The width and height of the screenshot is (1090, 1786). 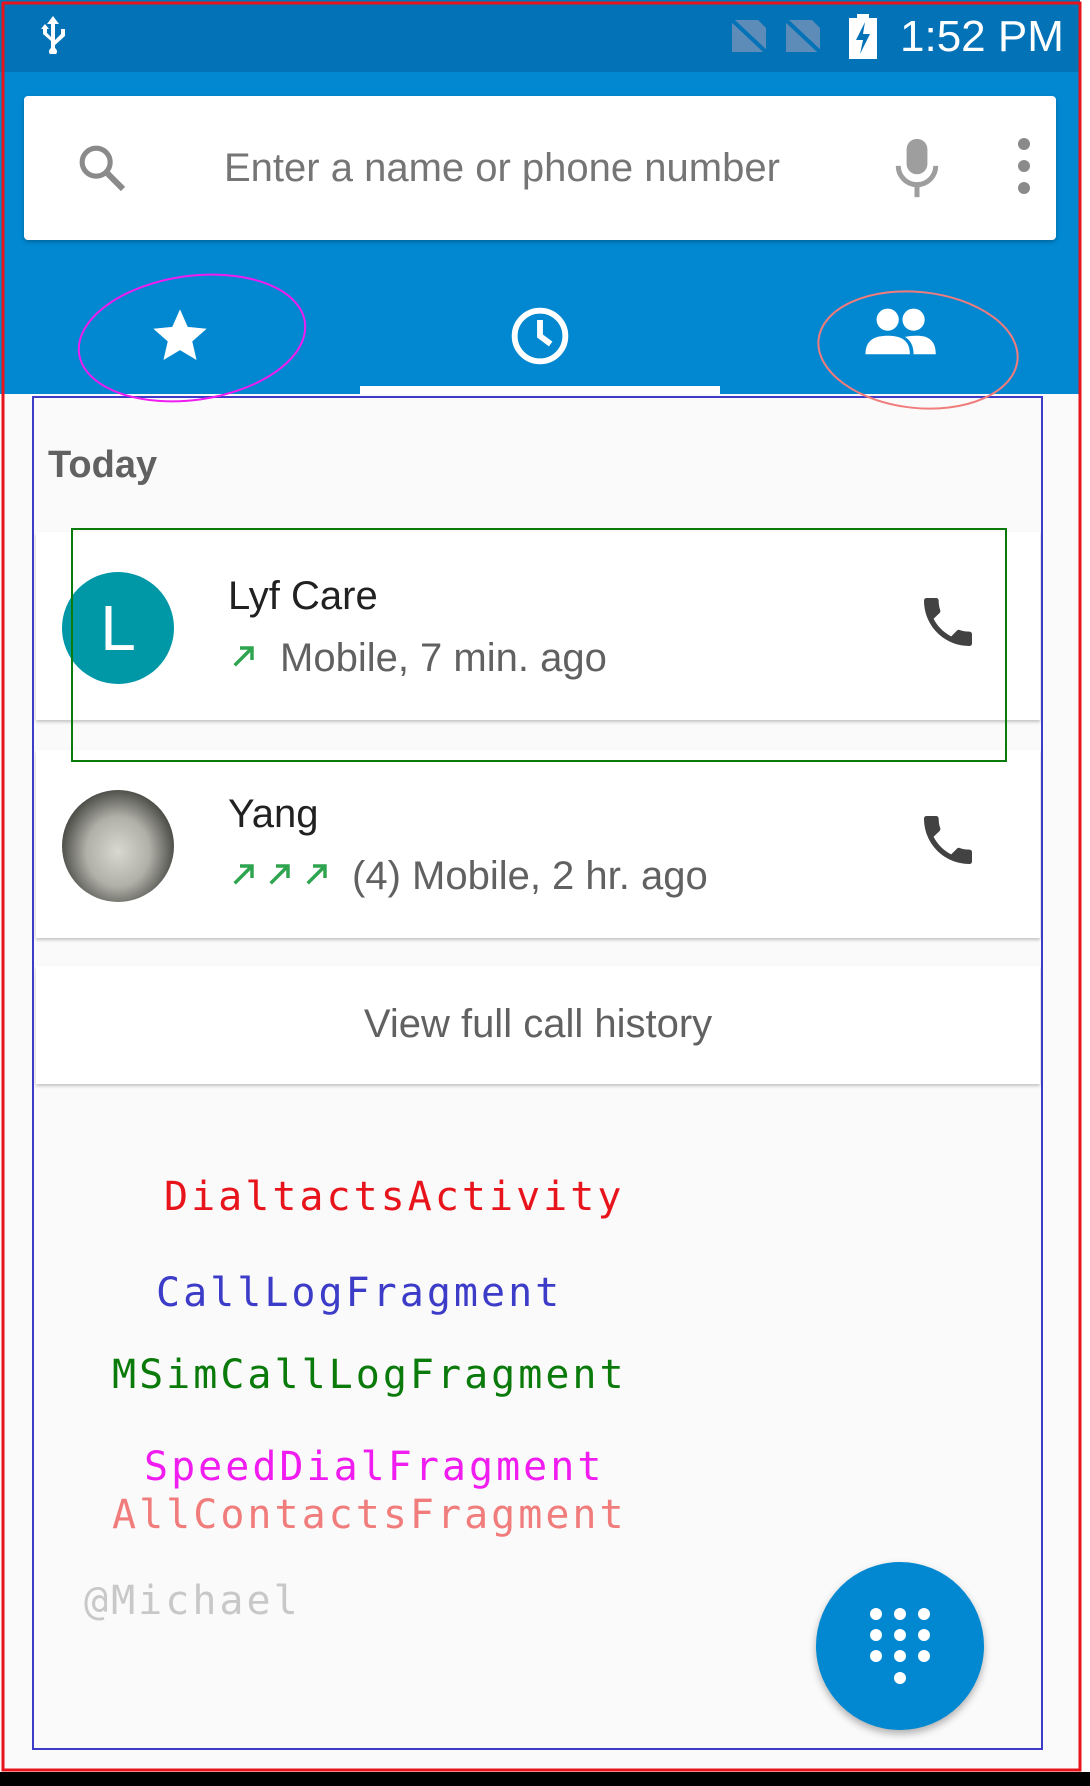 I want to click on battery-charging-icon, so click(x=863, y=39).